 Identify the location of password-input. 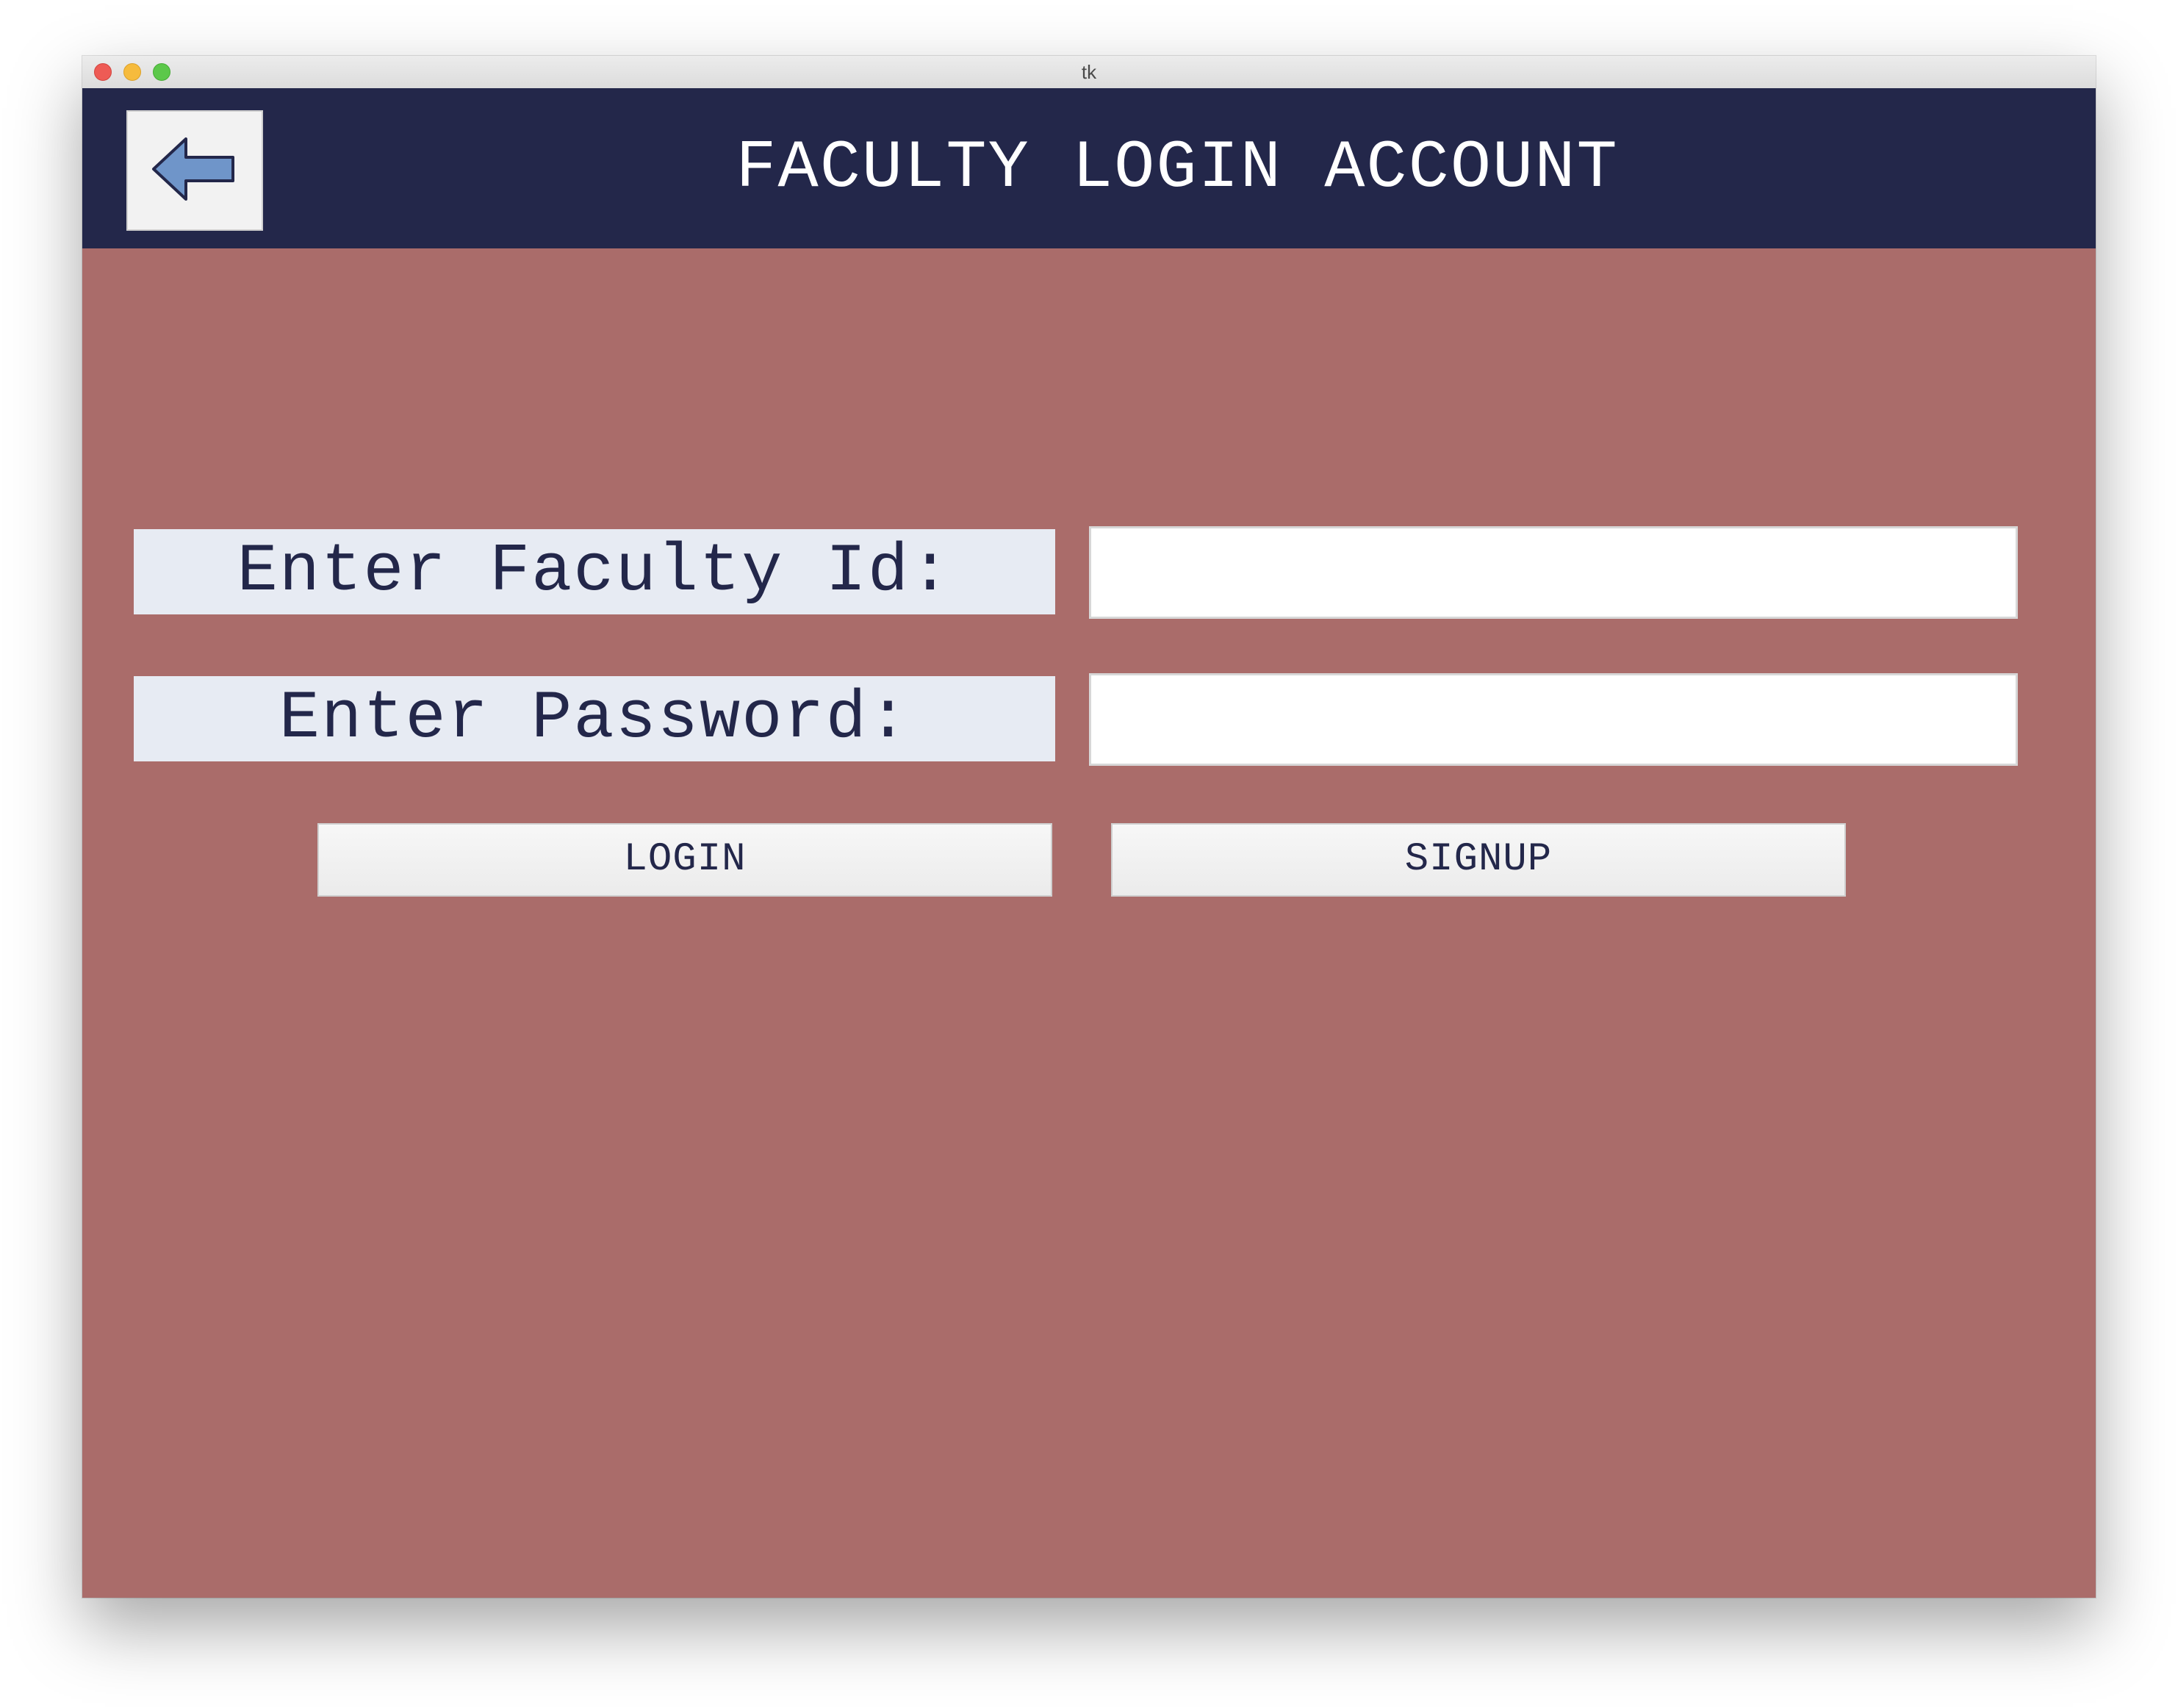
(1553, 719).